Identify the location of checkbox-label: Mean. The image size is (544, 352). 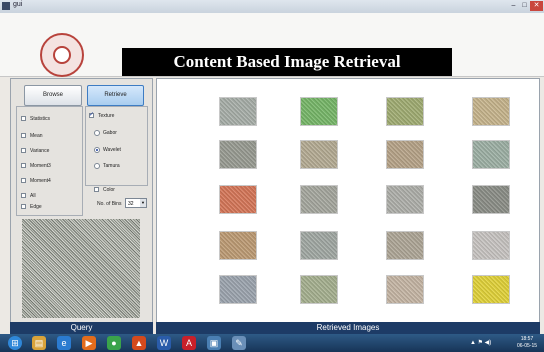
(36, 136).